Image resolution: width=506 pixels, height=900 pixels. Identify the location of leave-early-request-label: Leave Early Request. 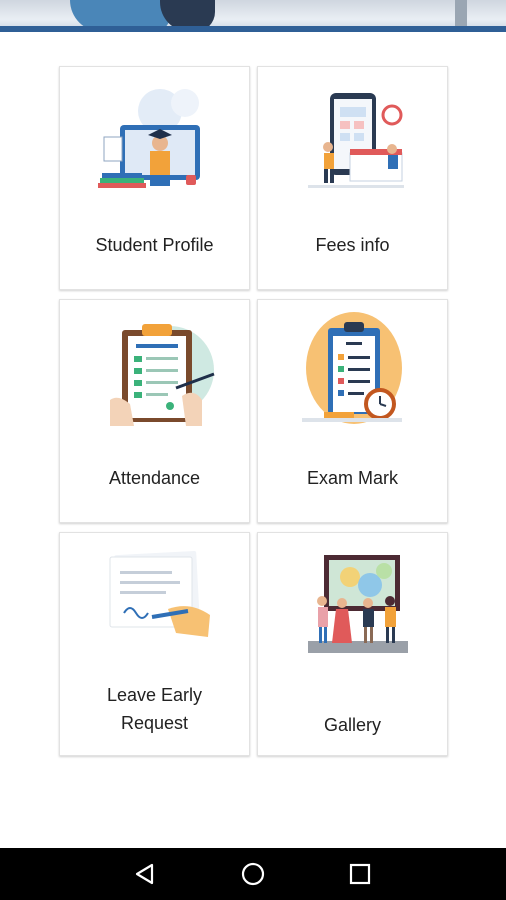
(154, 709).